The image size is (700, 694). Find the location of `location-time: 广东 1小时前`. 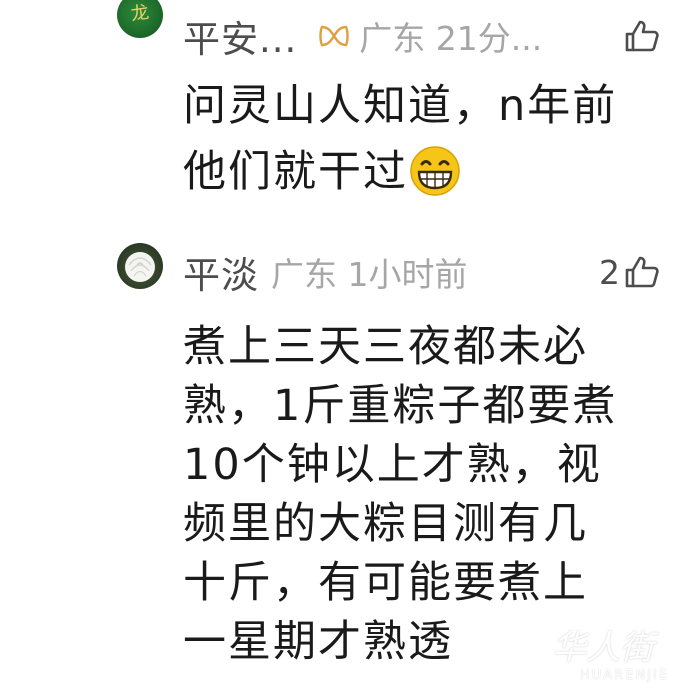

location-time: 广东 1小时前 is located at coordinates (369, 274).